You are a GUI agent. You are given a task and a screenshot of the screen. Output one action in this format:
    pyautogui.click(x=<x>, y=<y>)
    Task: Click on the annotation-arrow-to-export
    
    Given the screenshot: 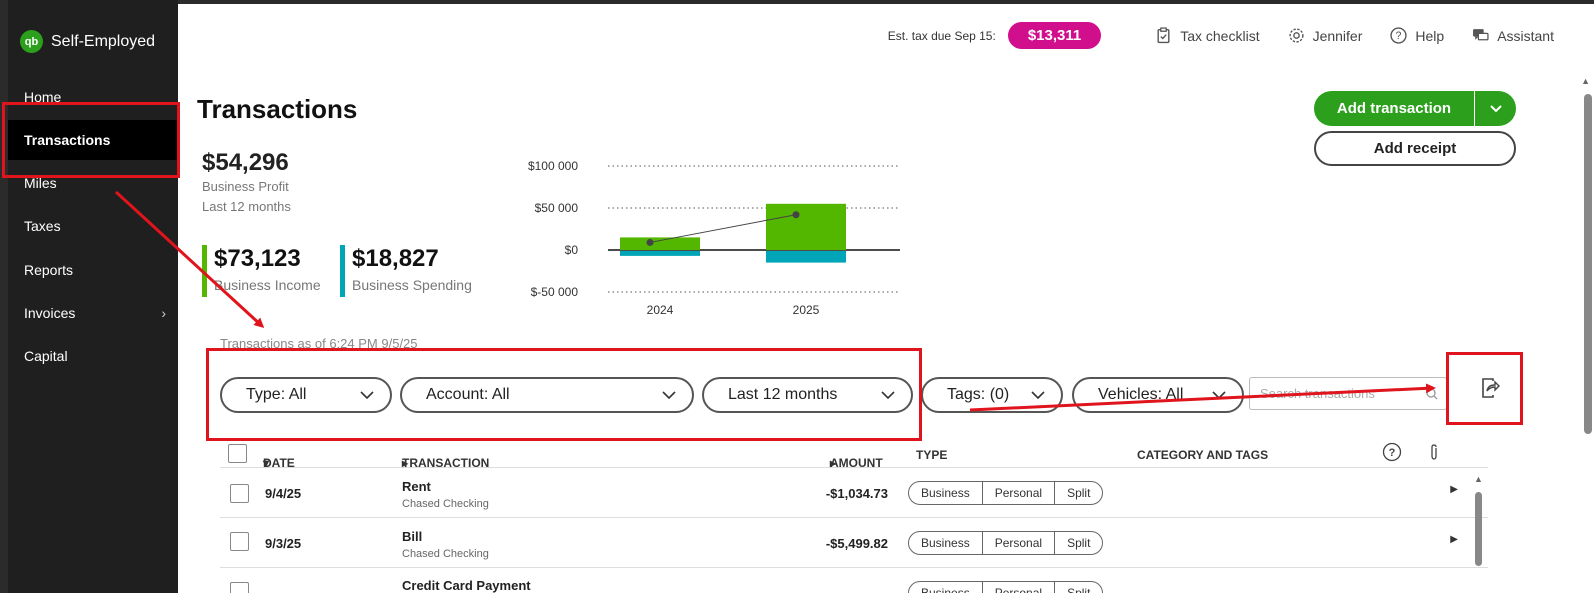 What is the action you would take?
    pyautogui.click(x=1202, y=397)
    